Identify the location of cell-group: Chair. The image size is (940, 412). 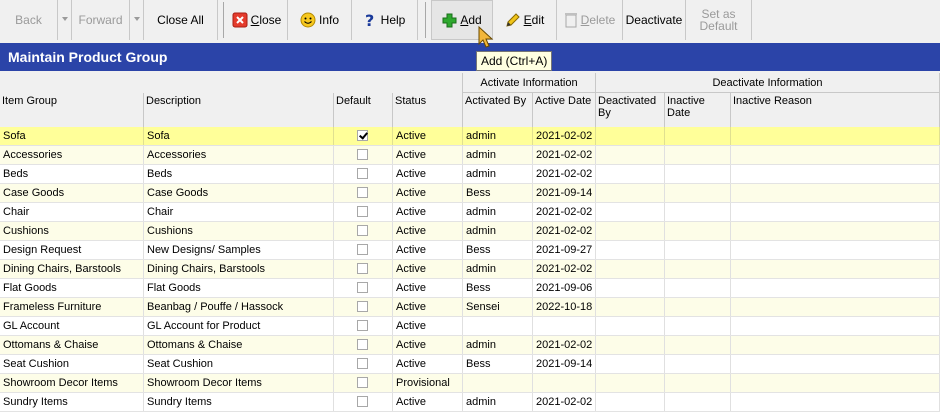
(72, 212).